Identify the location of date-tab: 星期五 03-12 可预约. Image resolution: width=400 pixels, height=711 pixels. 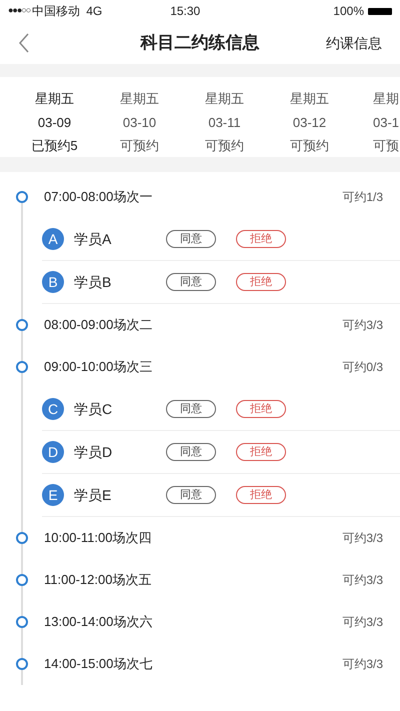
(309, 117).